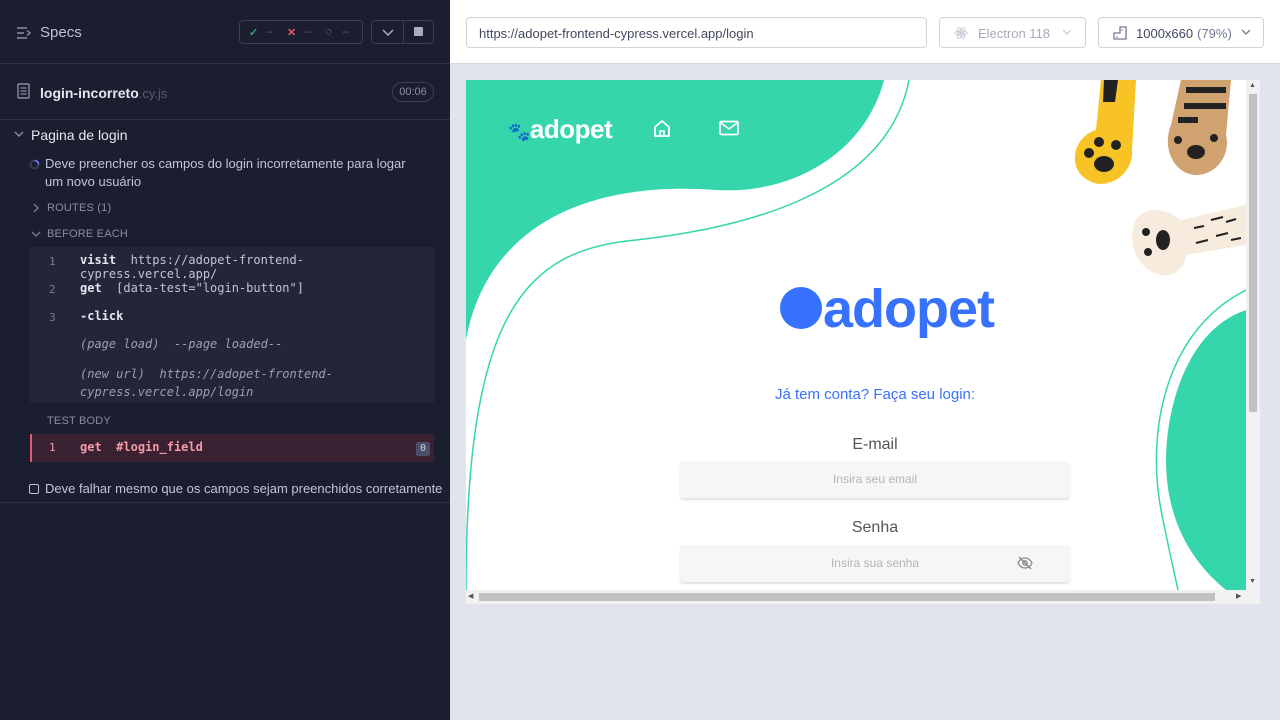 The width and height of the screenshot is (1280, 720). I want to click on chevron-right-icon, so click(36, 208).